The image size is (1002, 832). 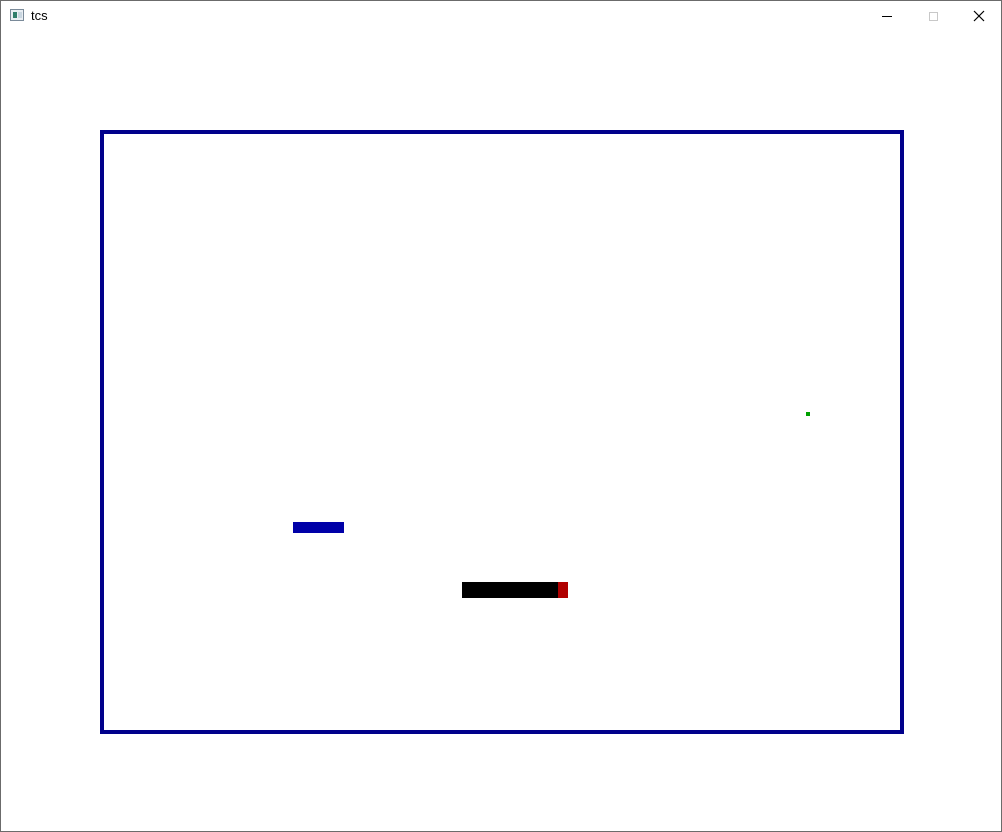 I want to click on minimize-button, so click(x=887, y=16).